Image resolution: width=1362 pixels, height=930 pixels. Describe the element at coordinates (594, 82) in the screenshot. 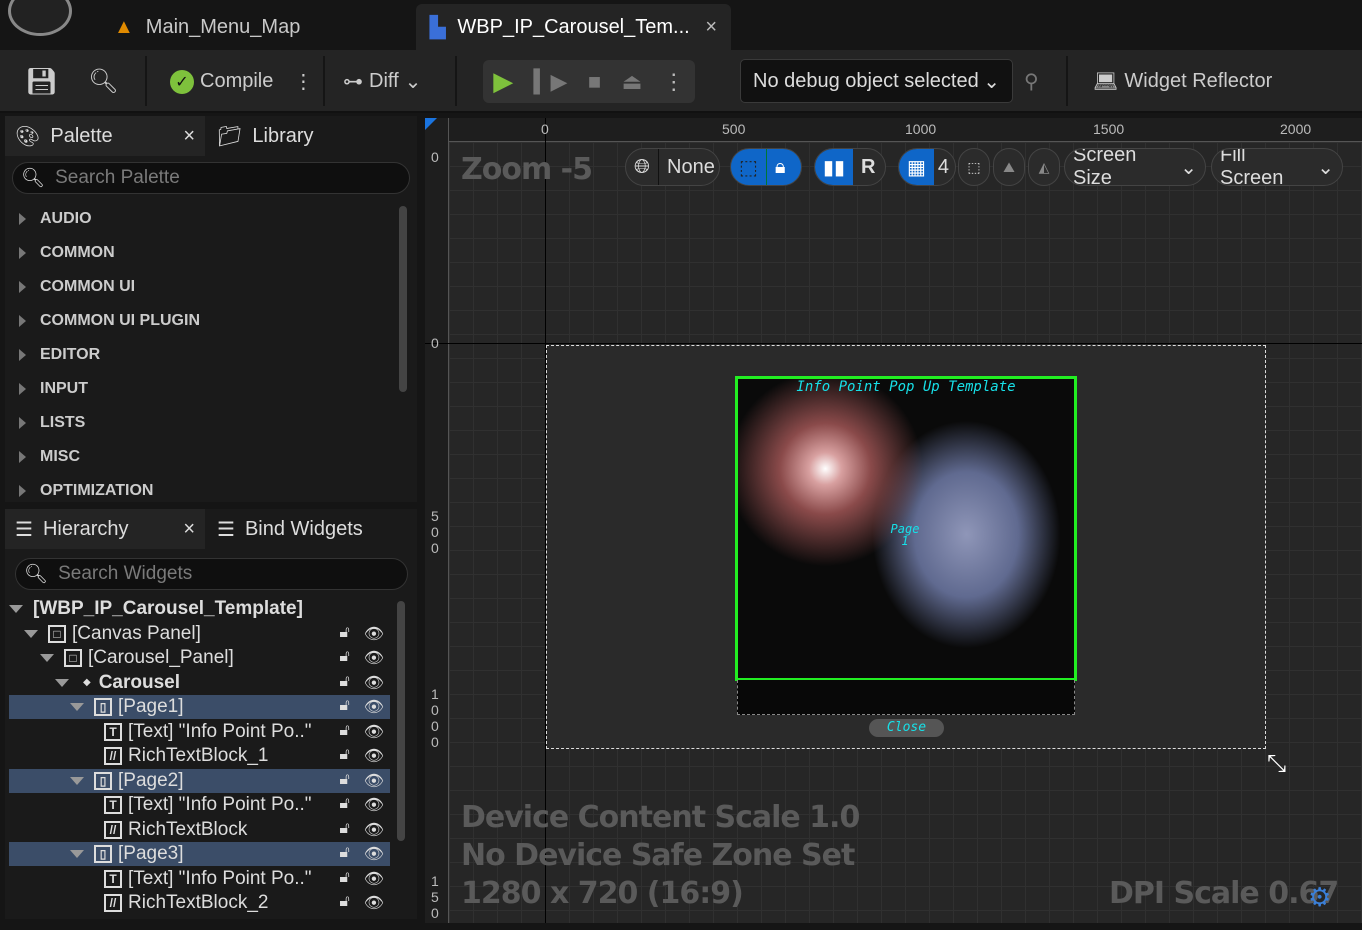

I see `stop-icon: ■` at that location.